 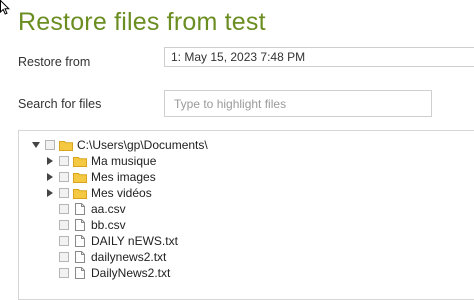 I want to click on tree-item-label: bb.csv, so click(x=108, y=225).